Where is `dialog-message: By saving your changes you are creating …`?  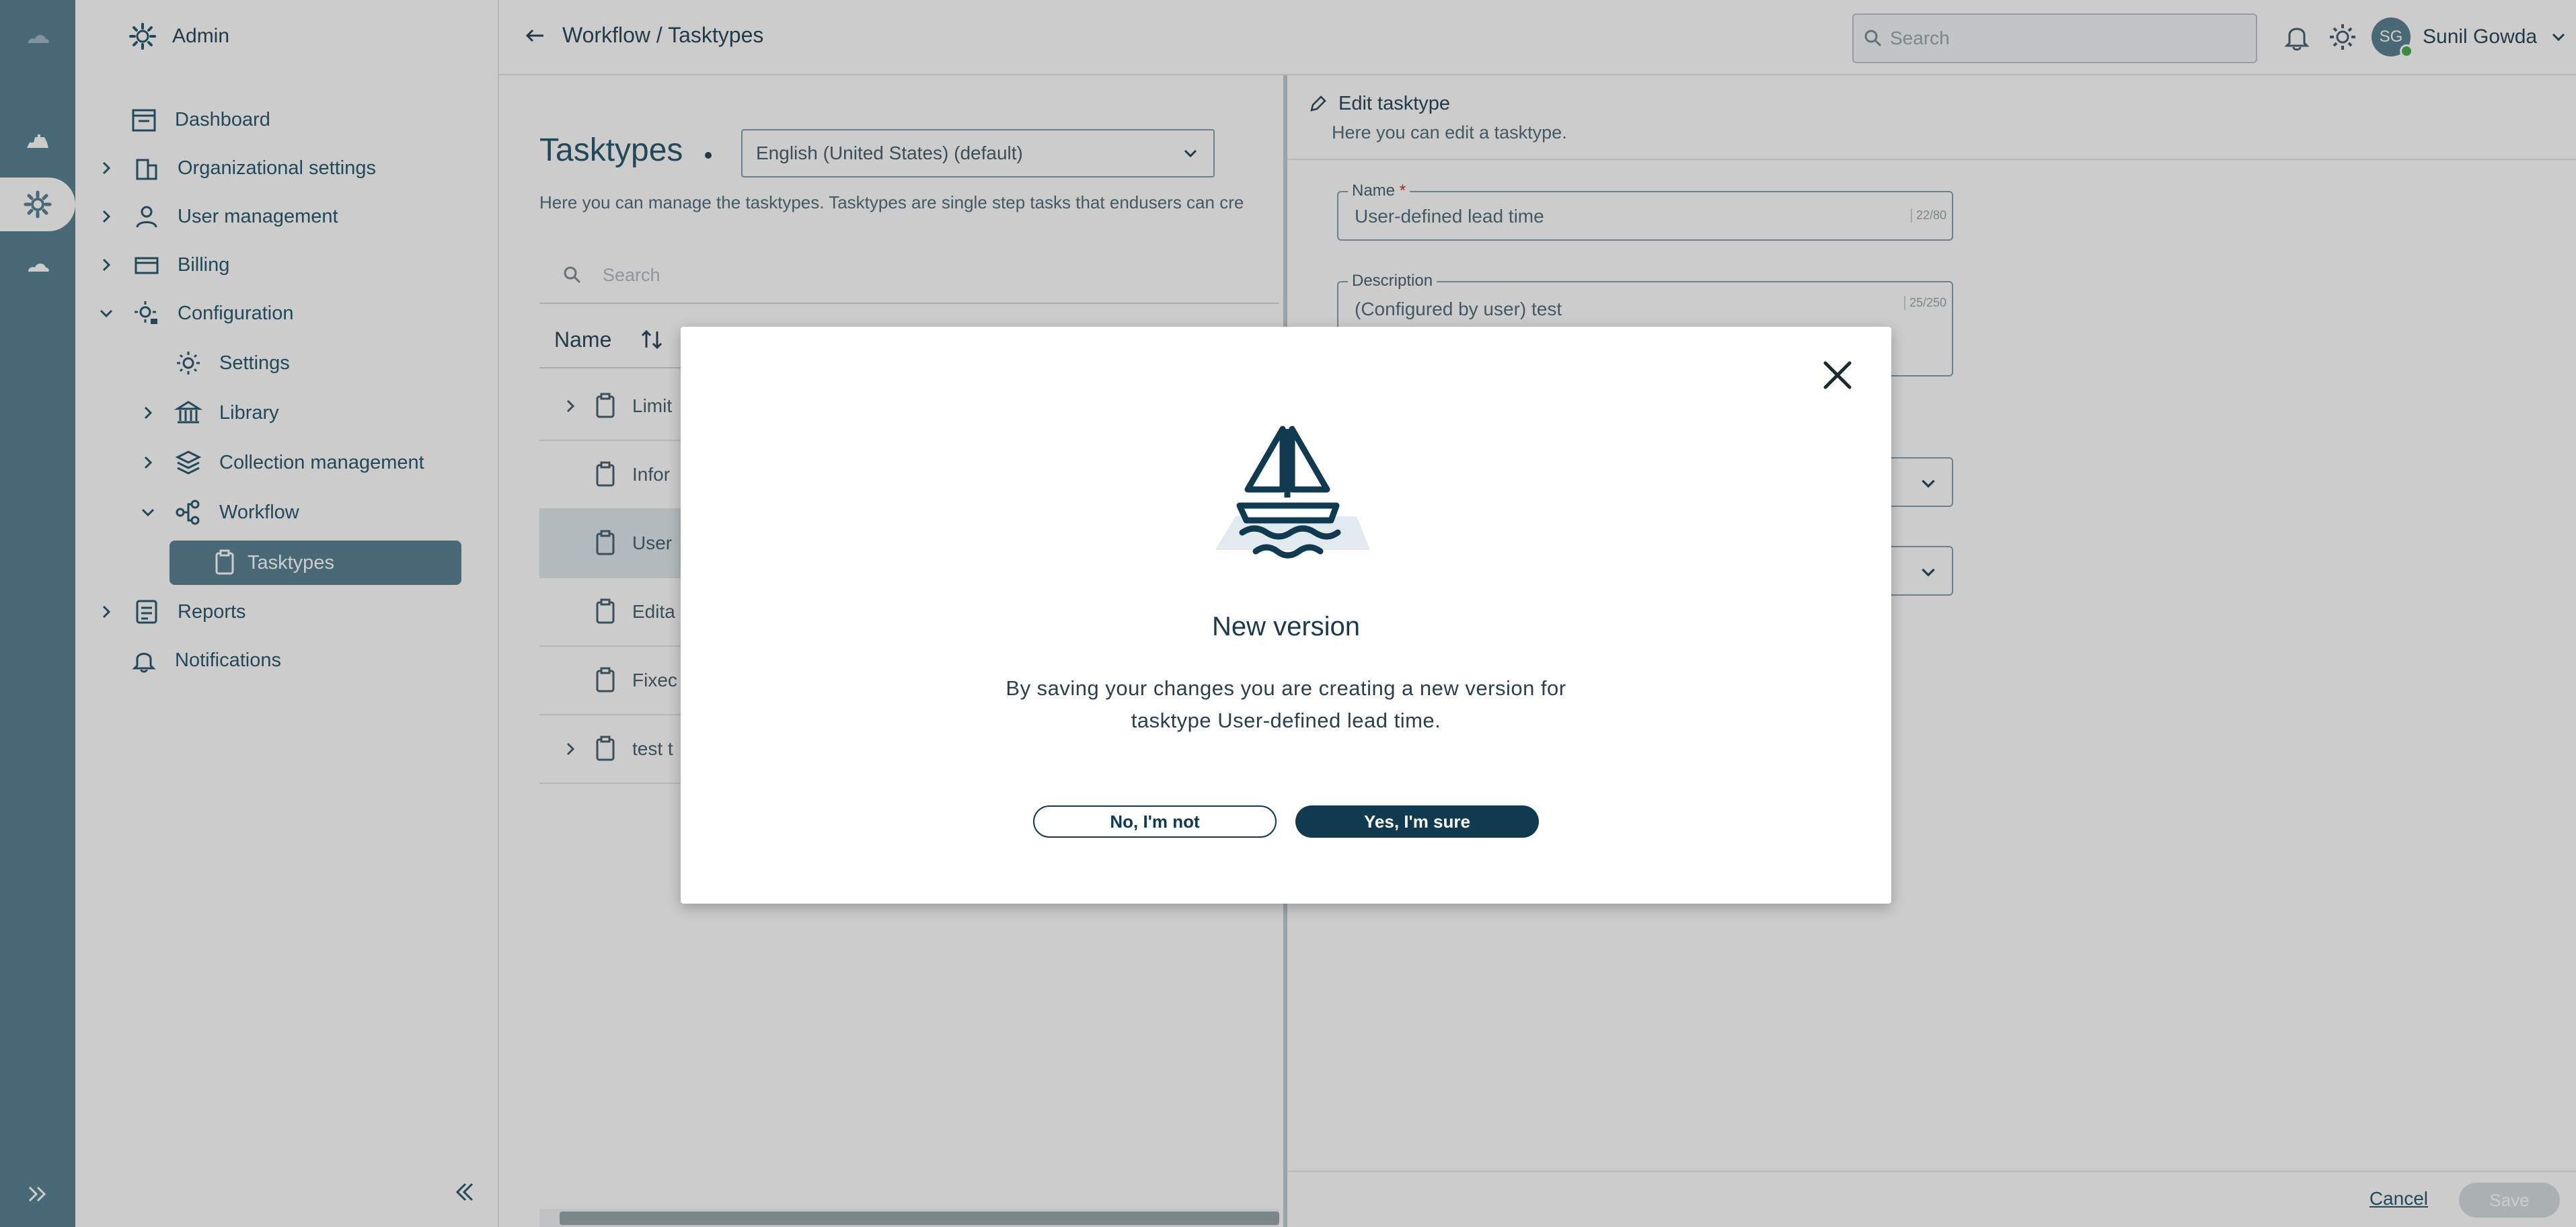
dialog-message: By saving your changes you are creating … is located at coordinates (1286, 704).